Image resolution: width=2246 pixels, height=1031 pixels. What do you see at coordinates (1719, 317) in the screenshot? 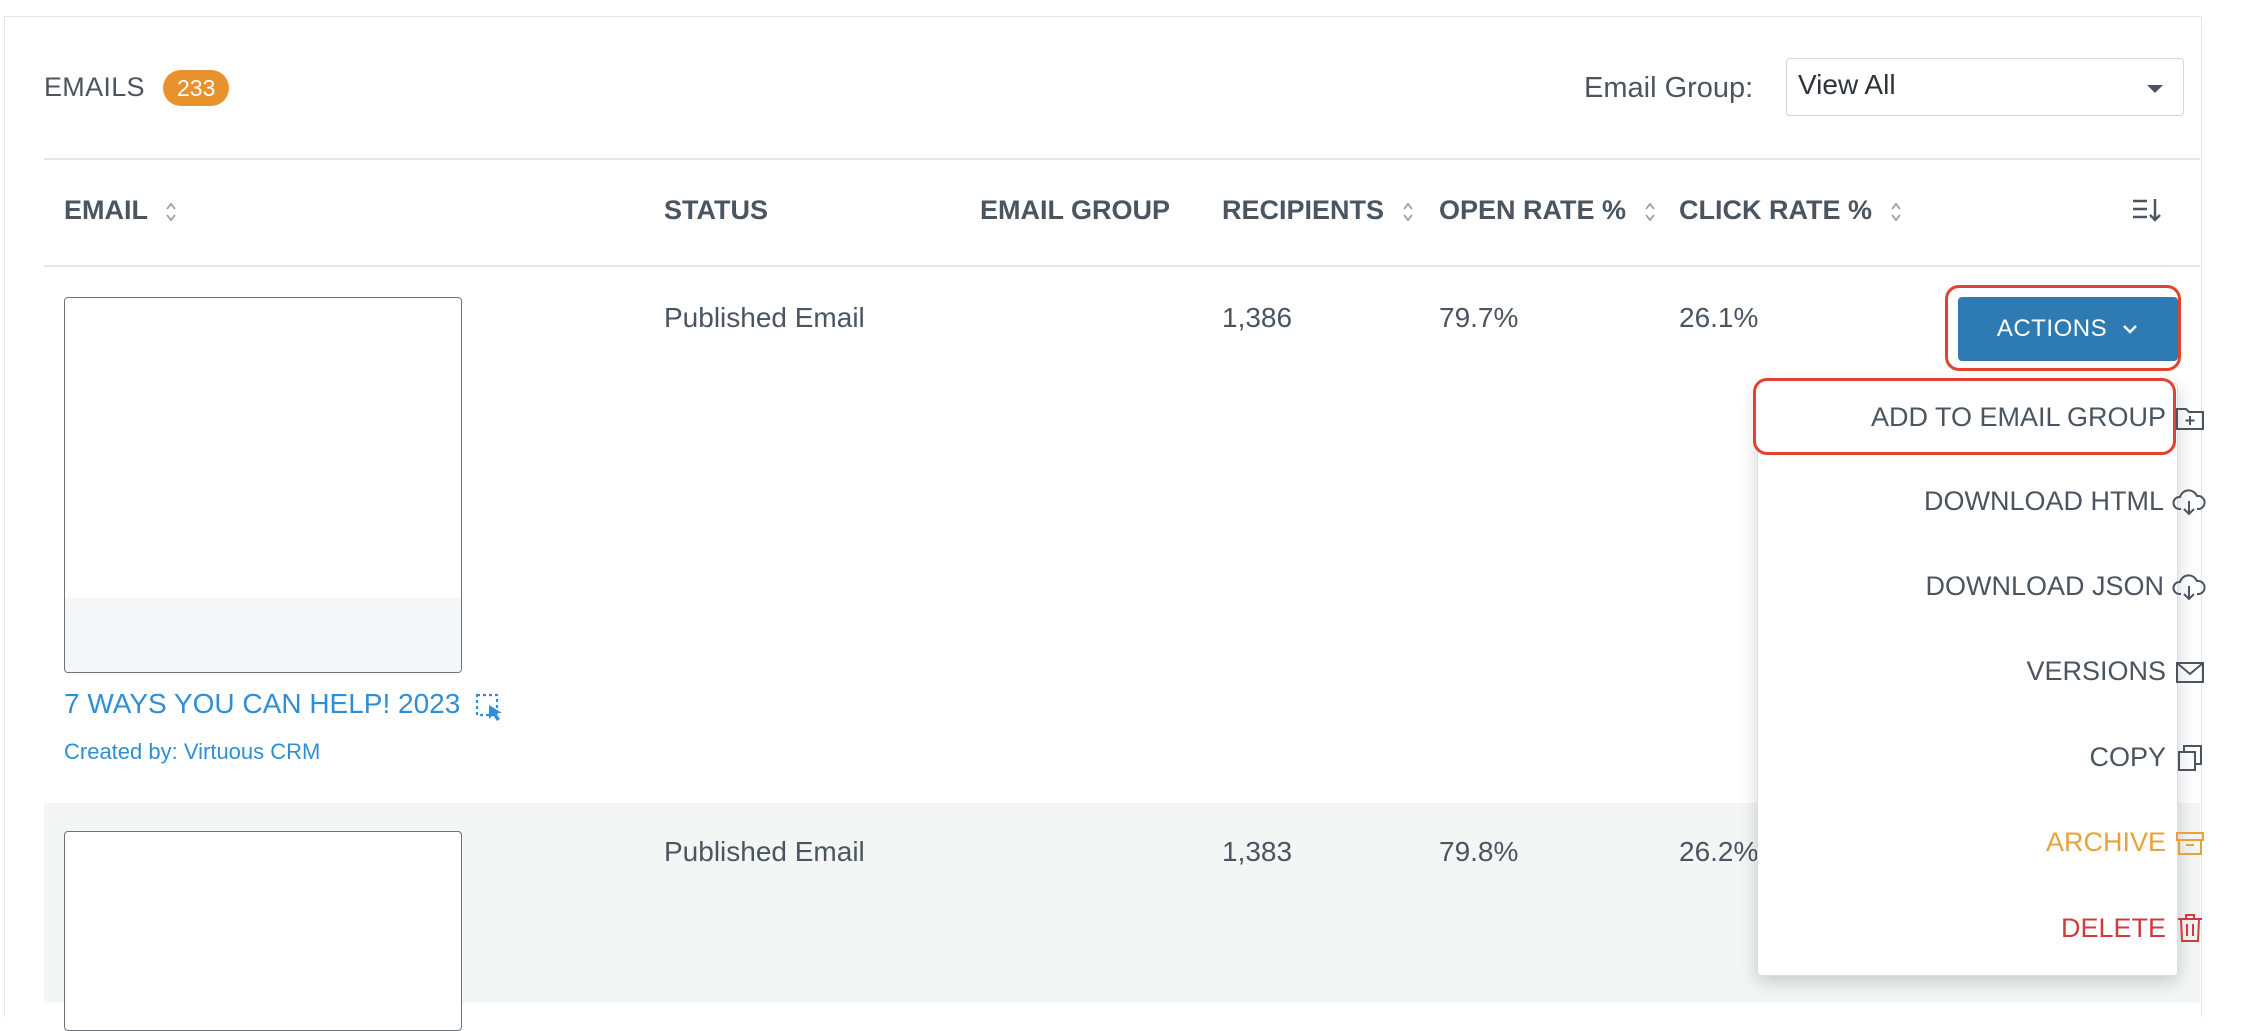
I see `click-rate-cell: 26.1%` at bounding box center [1719, 317].